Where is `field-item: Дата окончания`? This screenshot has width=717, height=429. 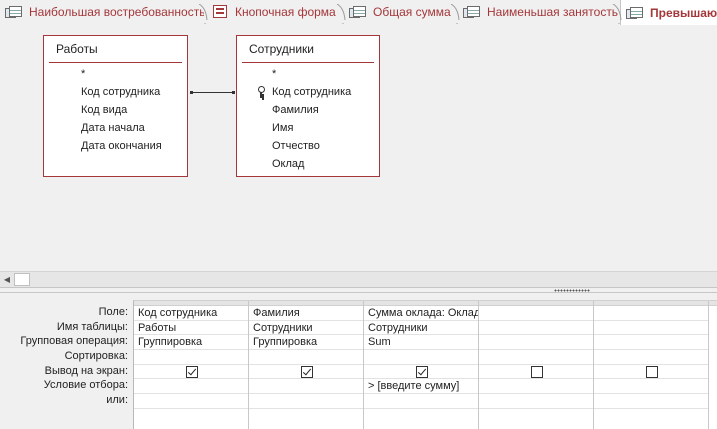 field-item: Дата окончания is located at coordinates (115, 146).